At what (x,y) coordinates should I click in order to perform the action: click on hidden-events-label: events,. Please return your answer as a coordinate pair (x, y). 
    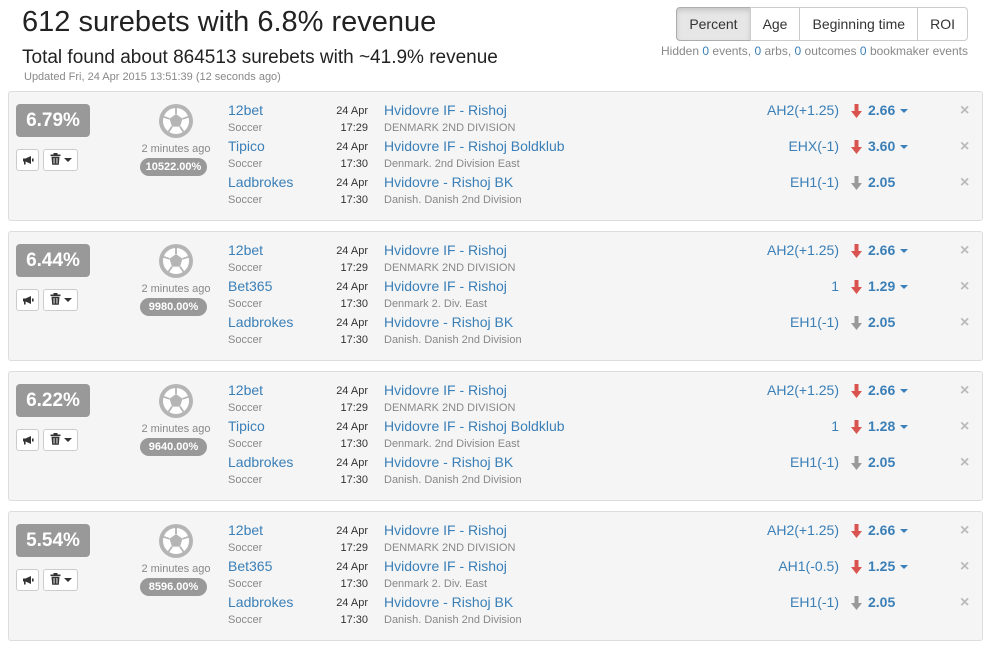
    Looking at the image, I should click on (732, 51).